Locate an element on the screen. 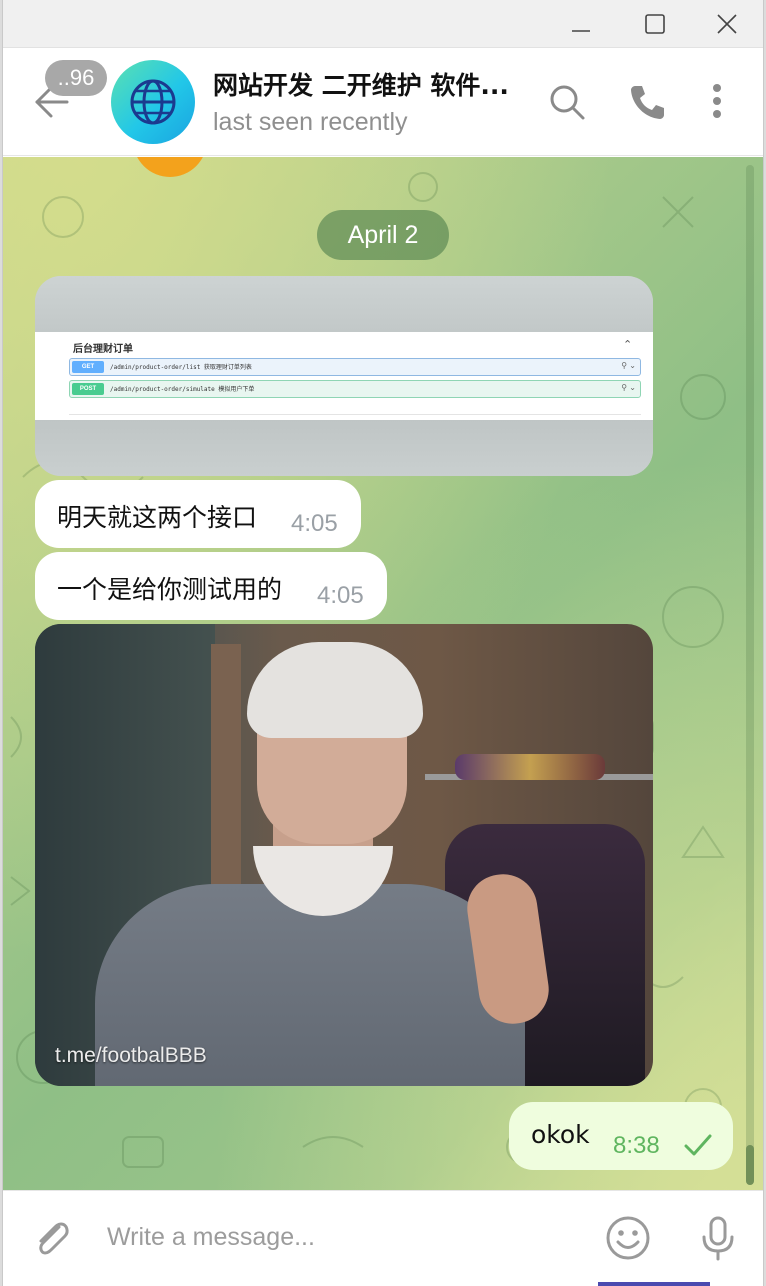  phone-icon is located at coordinates (647, 102).